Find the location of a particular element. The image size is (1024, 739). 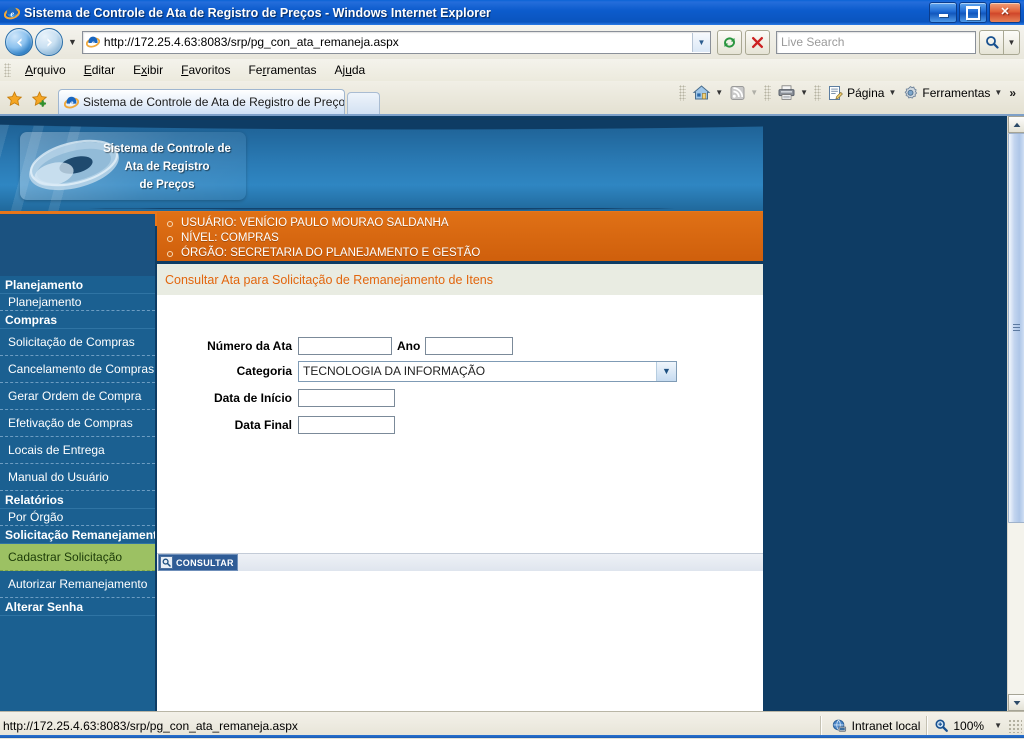

command-overflow-icon: » is located at coordinates (1012, 93).